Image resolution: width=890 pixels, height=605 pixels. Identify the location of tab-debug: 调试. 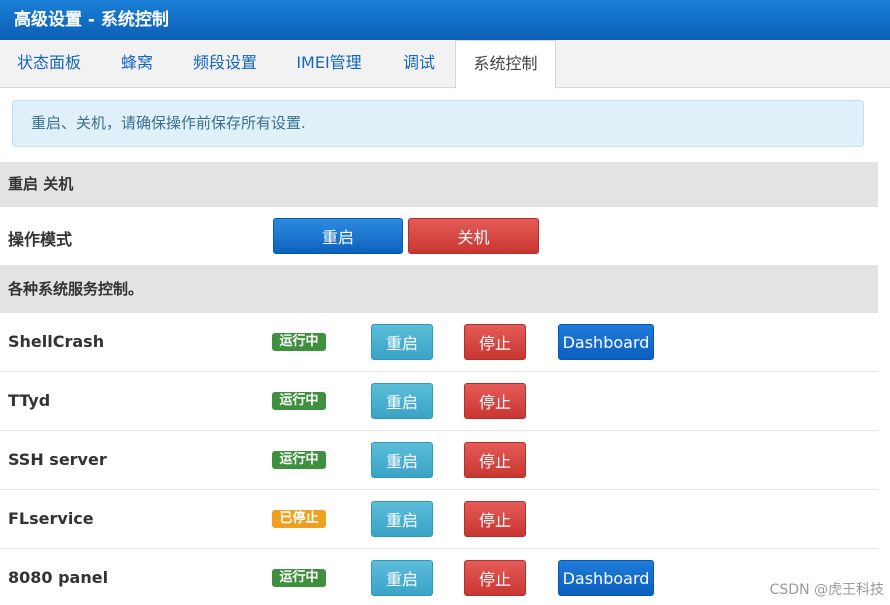
(419, 64).